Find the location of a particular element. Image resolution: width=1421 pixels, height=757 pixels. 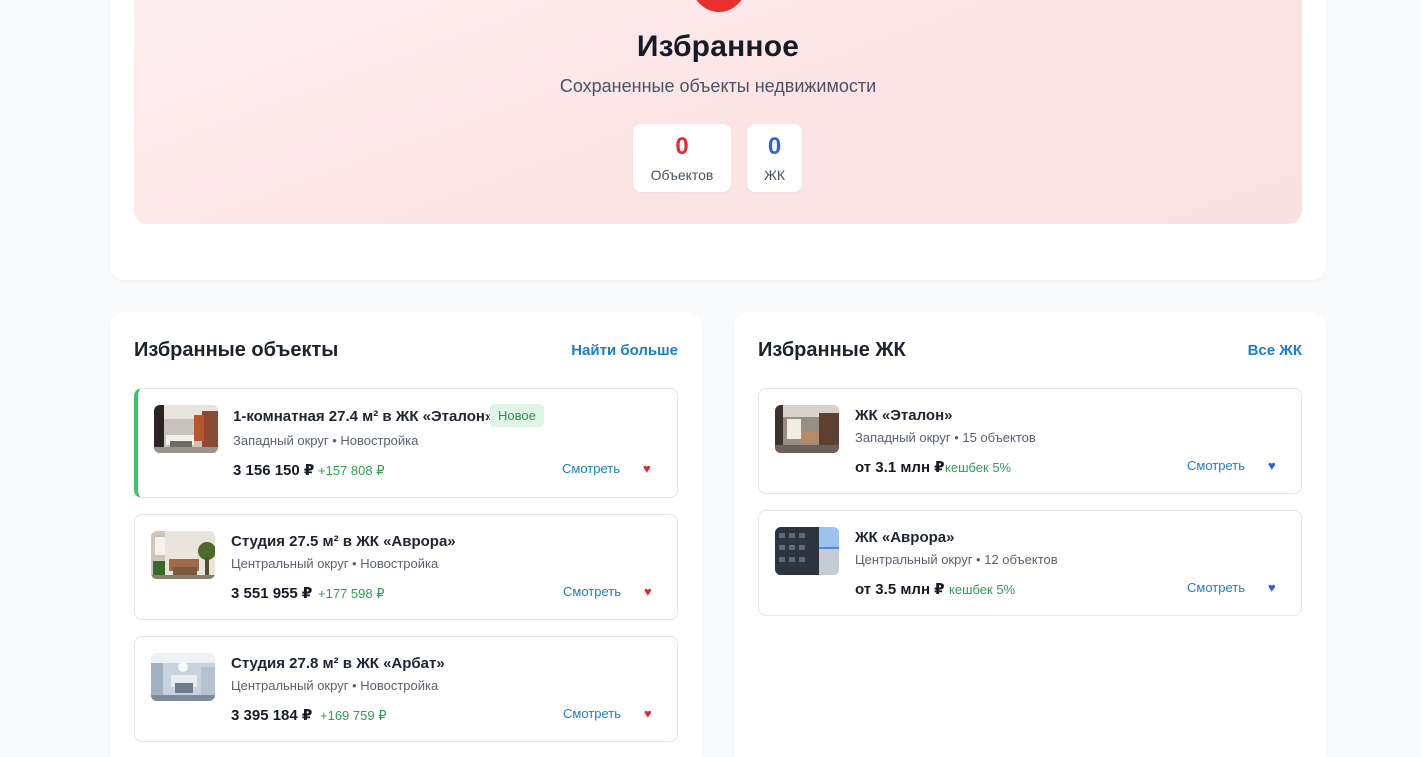

find-more-link: Найти больше is located at coordinates (624, 350).